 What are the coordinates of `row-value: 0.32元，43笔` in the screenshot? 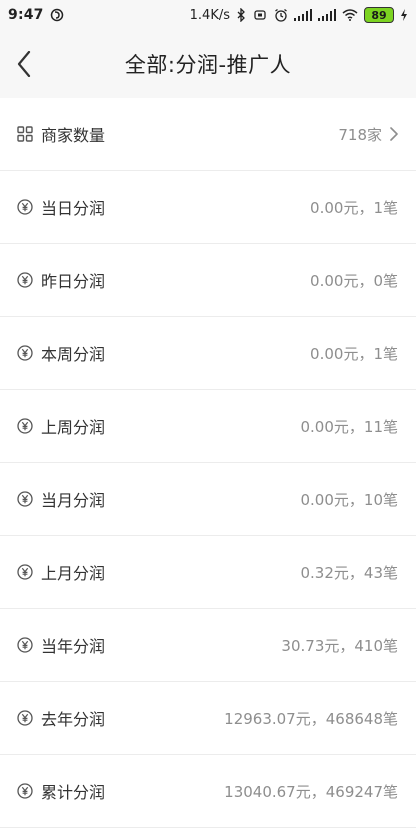 It's located at (349, 572).